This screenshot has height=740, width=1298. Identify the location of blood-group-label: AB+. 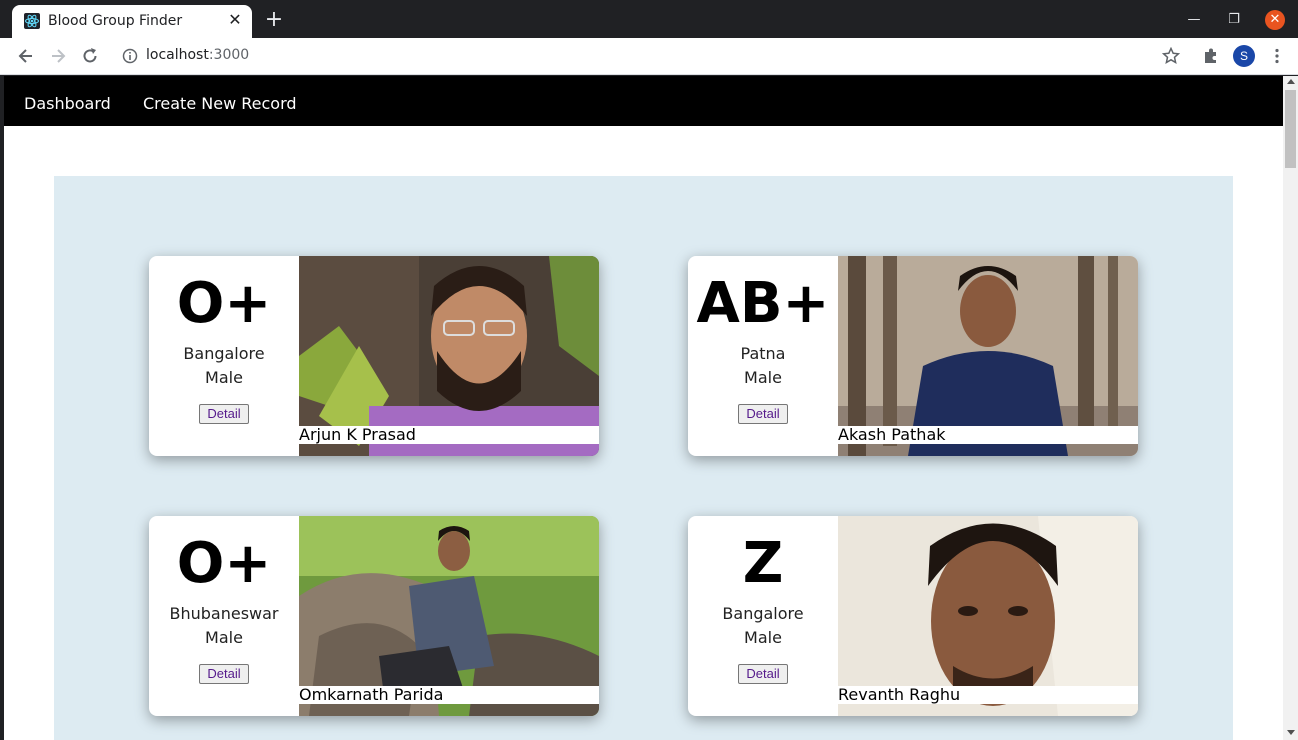
(763, 303).